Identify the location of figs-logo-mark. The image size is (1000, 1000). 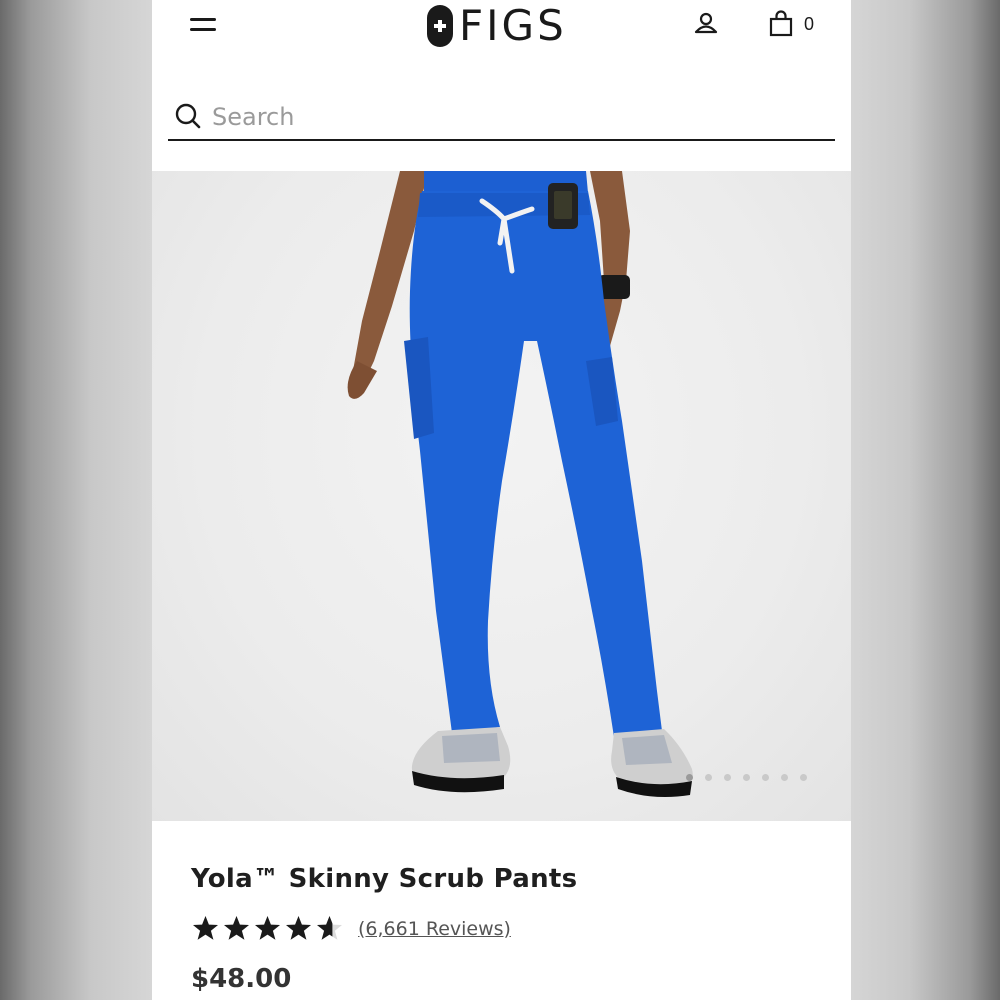
(440, 26).